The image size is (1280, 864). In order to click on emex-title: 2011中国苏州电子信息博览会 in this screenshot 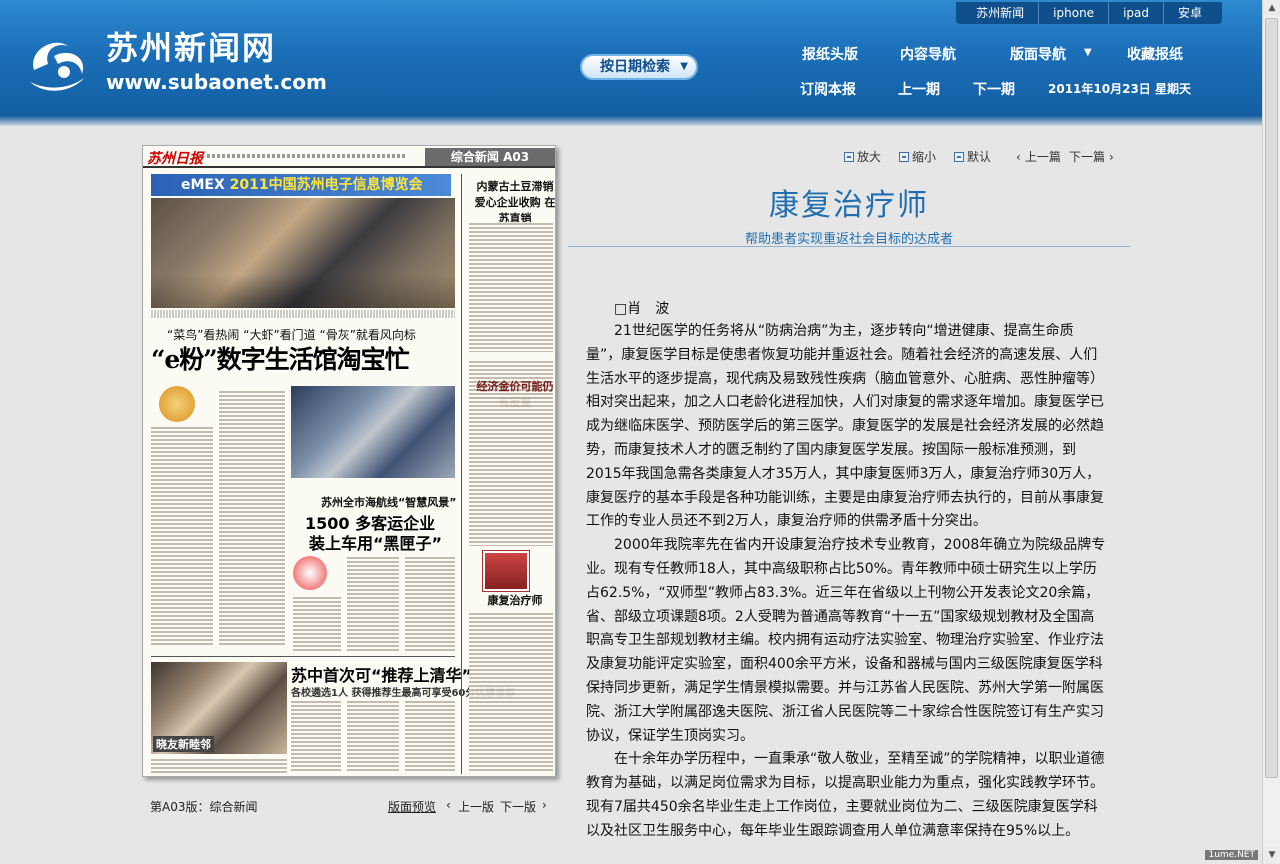, I will do `click(326, 185)`.